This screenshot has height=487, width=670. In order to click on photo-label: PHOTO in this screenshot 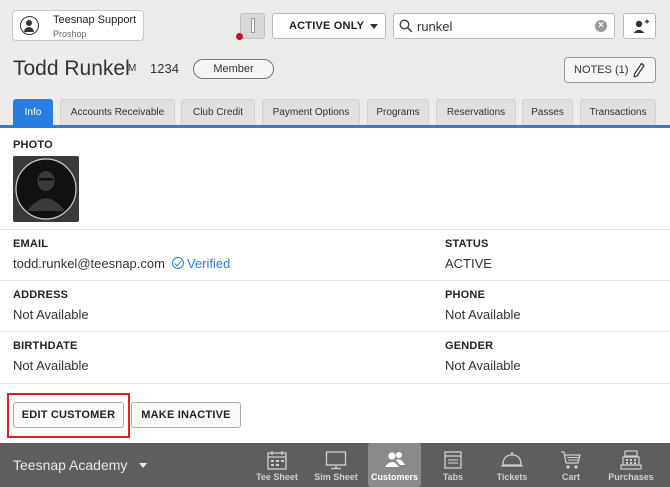, I will do `click(33, 145)`.